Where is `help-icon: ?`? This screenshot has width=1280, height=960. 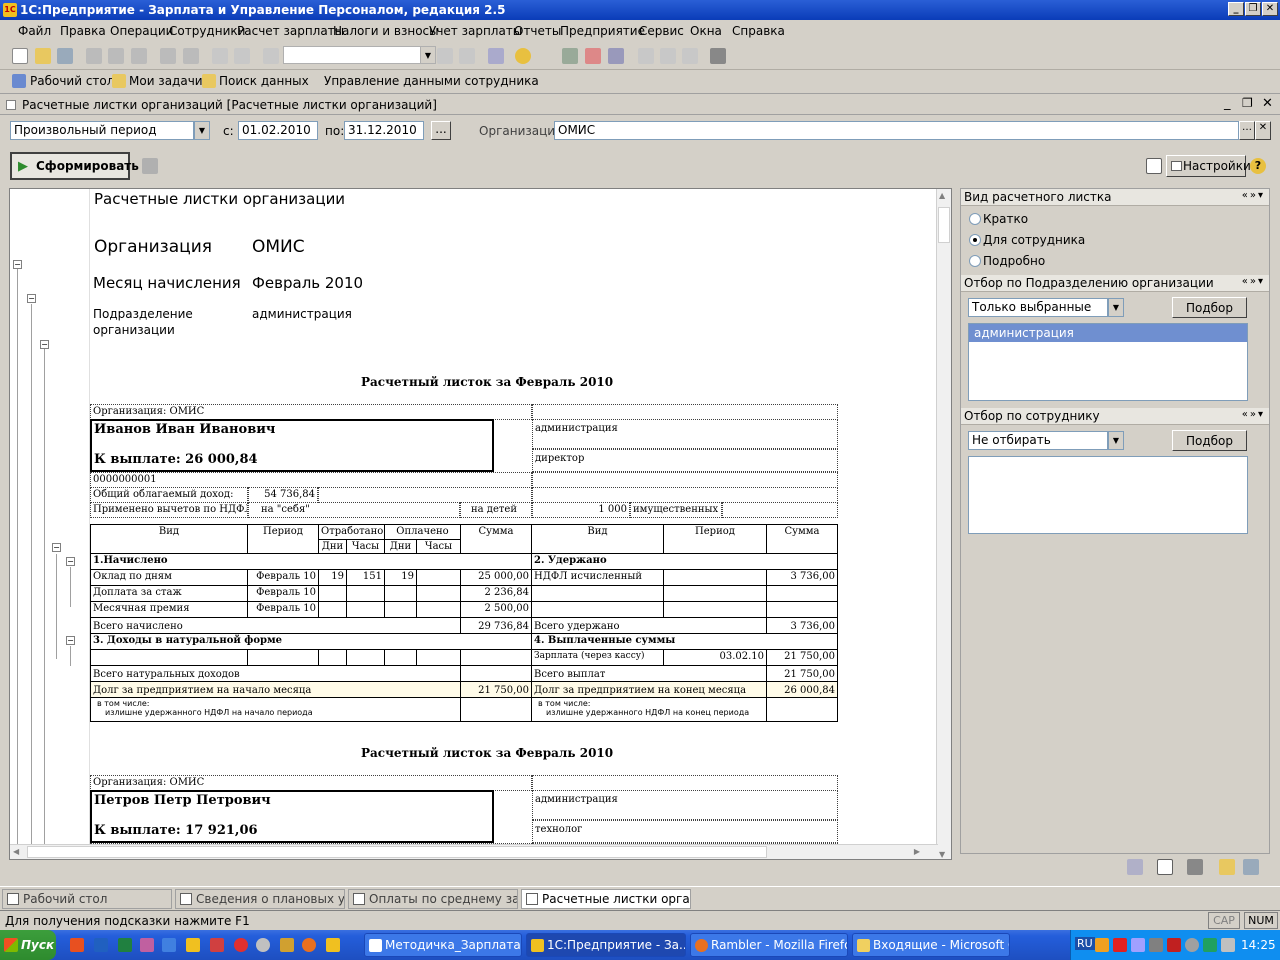 help-icon: ? is located at coordinates (1258, 166).